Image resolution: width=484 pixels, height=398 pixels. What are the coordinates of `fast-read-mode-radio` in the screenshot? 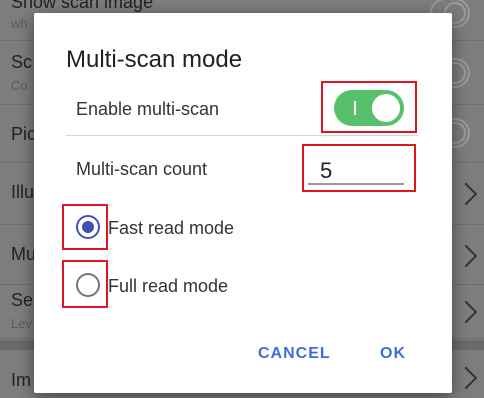 It's located at (88, 227).